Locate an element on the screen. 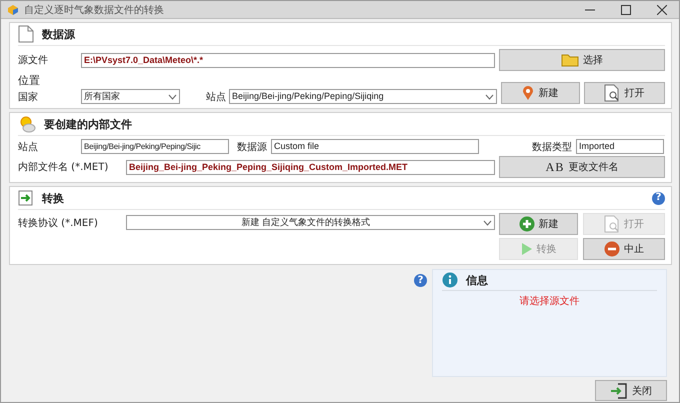 The image size is (680, 403). file-name-field: Beijing_Bei-jing_Peking_Peping_Sijiqing_Custom_Imported.MET is located at coordinates (310, 167).